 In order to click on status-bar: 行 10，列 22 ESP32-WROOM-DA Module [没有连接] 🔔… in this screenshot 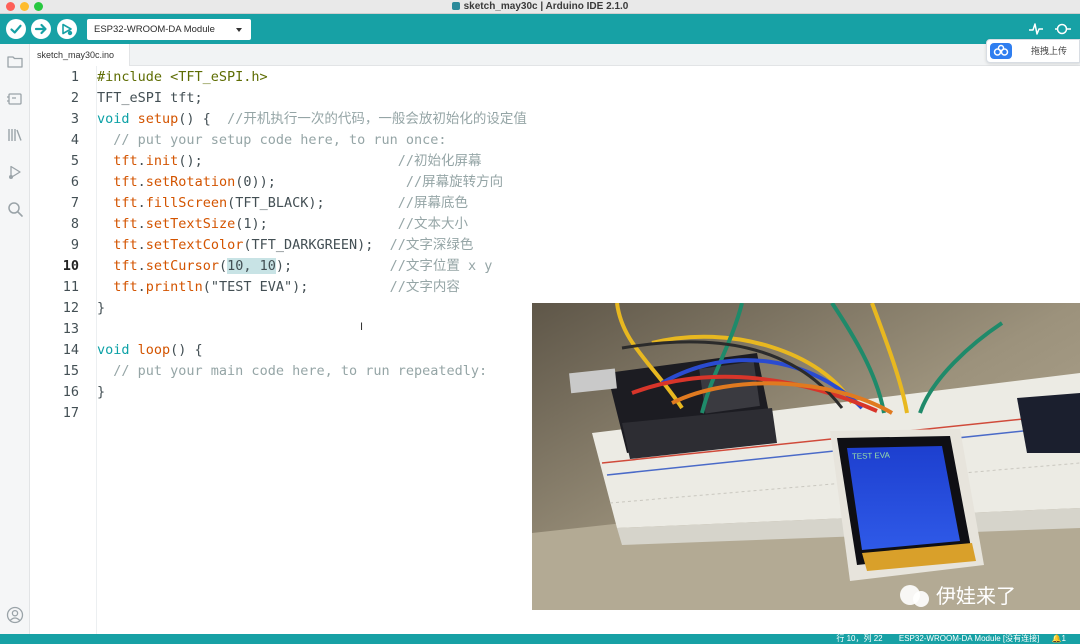, I will do `click(540, 639)`.